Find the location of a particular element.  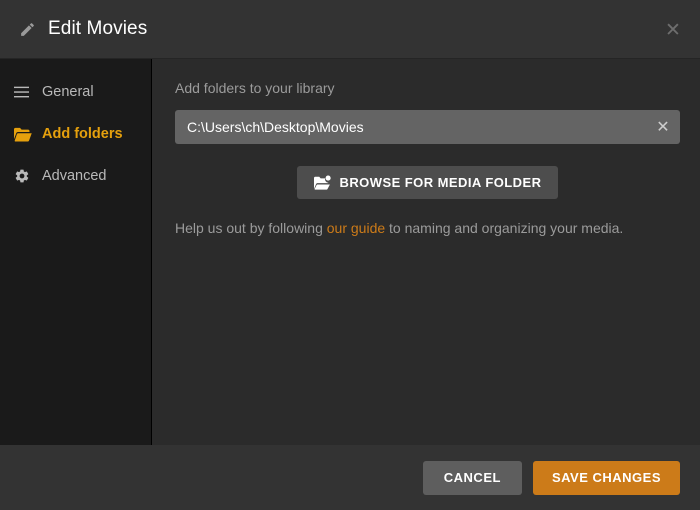

sidebar-item-add-folders: Add folders is located at coordinates (75, 134).